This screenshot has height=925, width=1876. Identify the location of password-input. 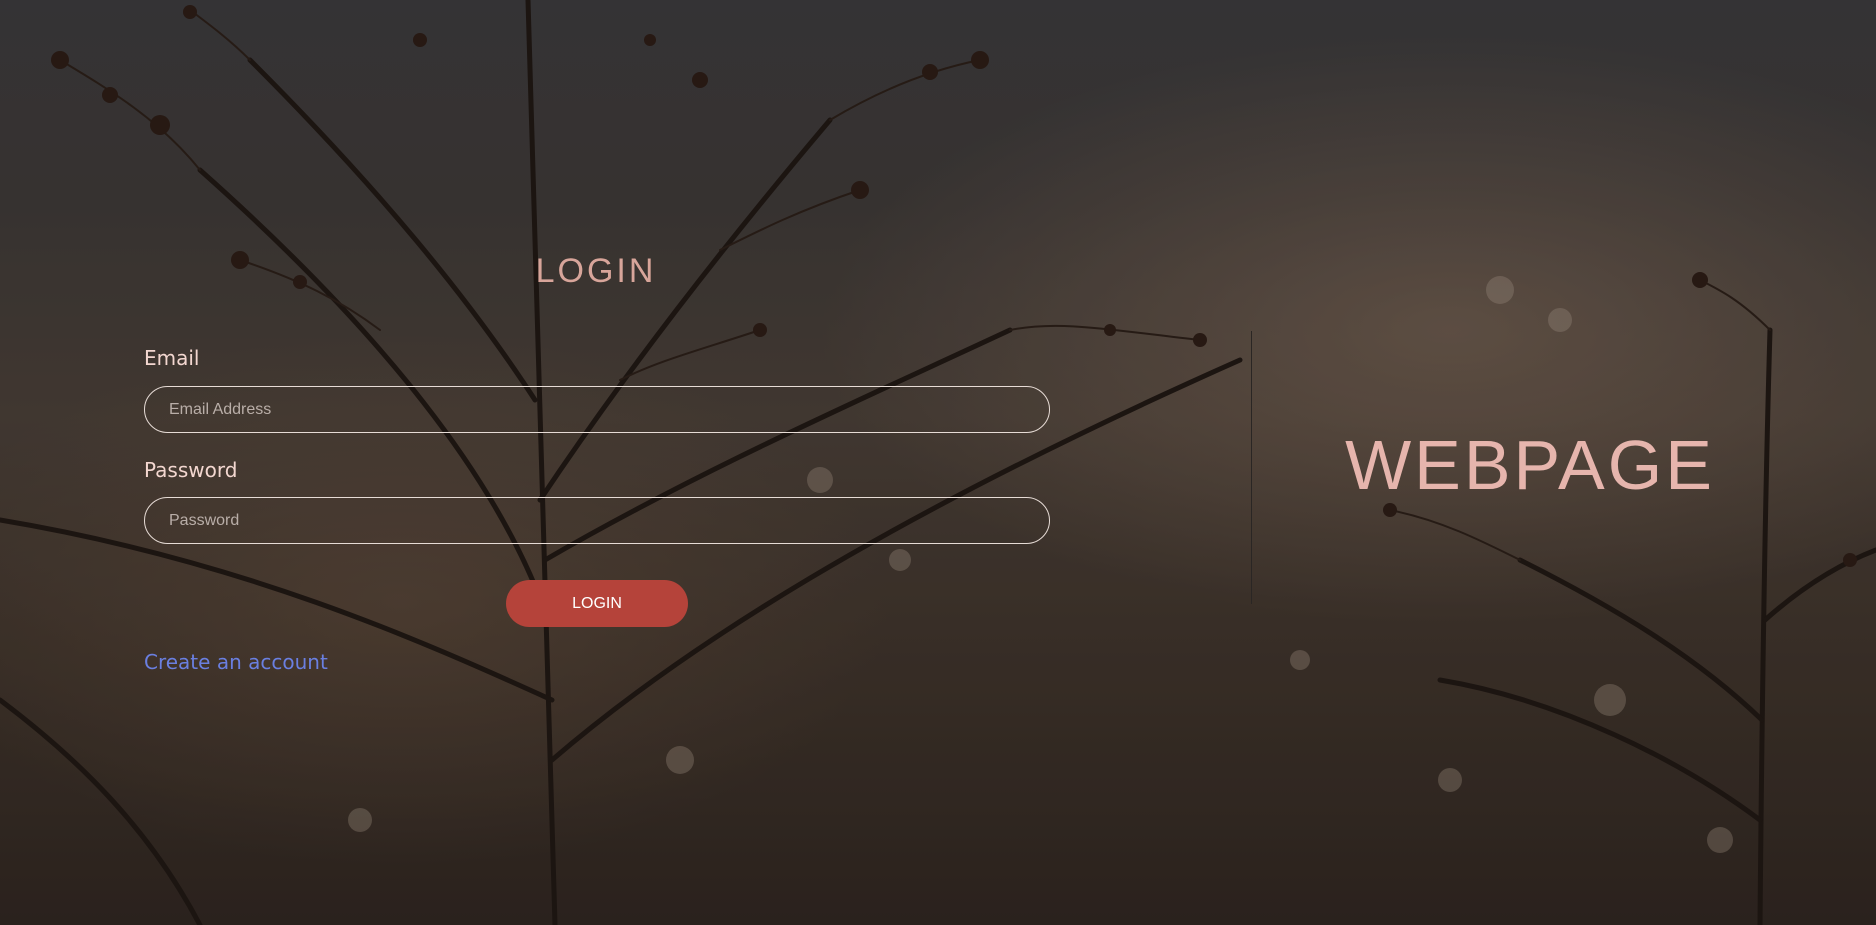
(597, 520).